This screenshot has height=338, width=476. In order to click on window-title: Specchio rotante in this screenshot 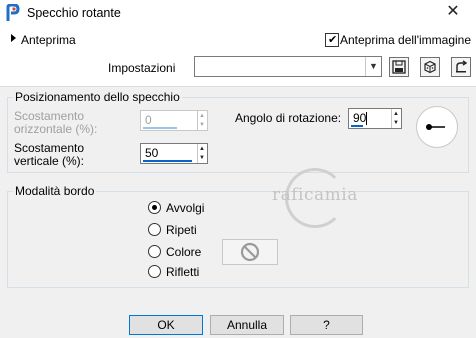, I will do `click(74, 13)`.